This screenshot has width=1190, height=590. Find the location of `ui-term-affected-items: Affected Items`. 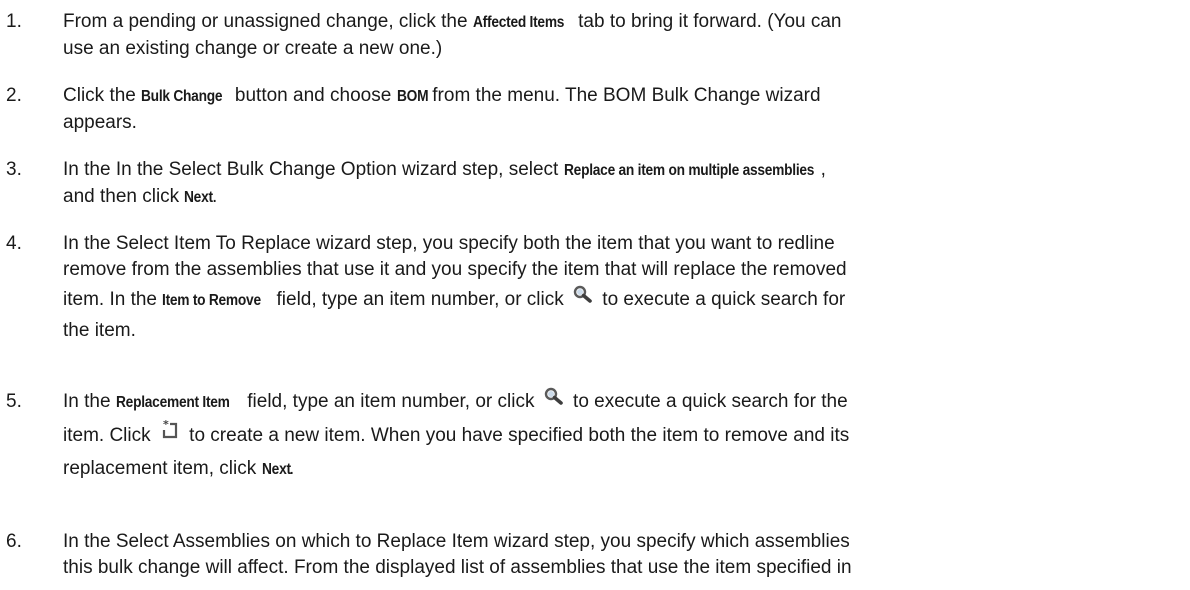

ui-term-affected-items: Affected Items is located at coordinates (518, 22).